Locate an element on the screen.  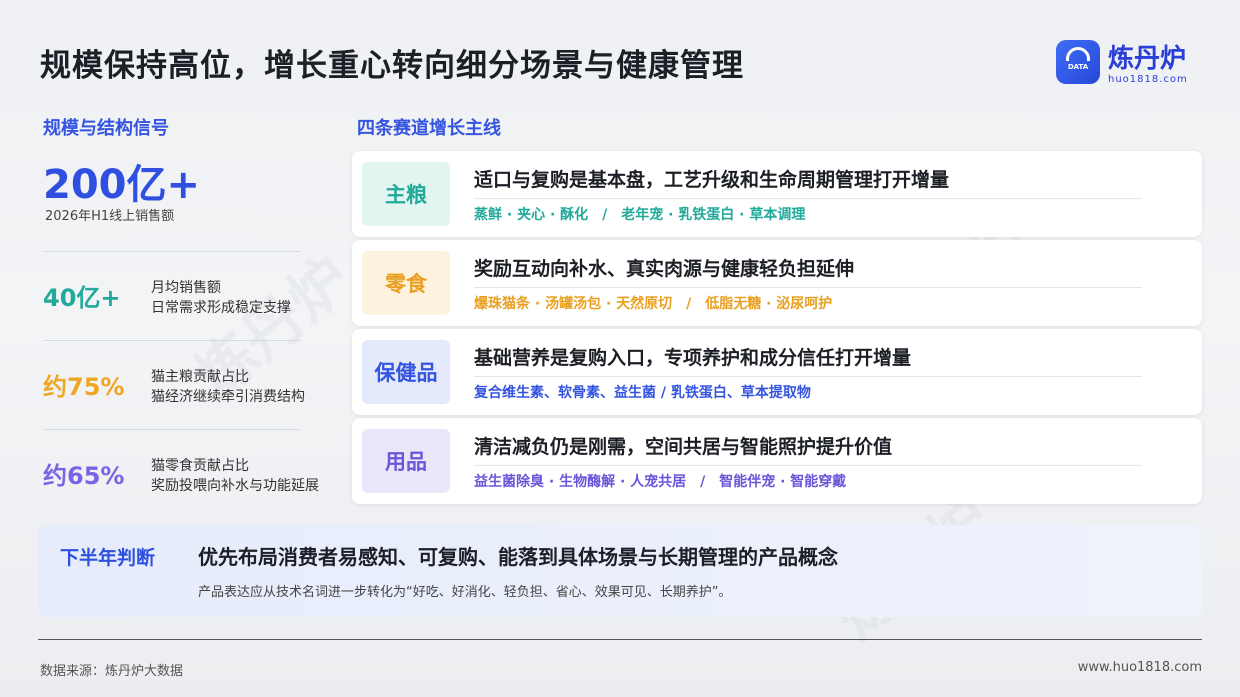
stat-desc: 猫主粮贡献占比 猫经济继续牵引消费结构 is located at coordinates (228, 387).